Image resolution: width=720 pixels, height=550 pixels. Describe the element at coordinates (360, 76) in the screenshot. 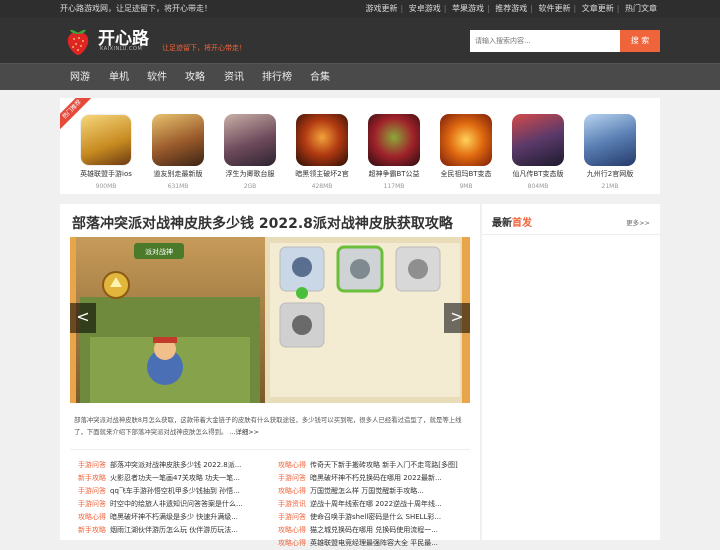

I see `main-nav: 网游 单机 软件 攻略 资讯 排行榜 合集` at that location.